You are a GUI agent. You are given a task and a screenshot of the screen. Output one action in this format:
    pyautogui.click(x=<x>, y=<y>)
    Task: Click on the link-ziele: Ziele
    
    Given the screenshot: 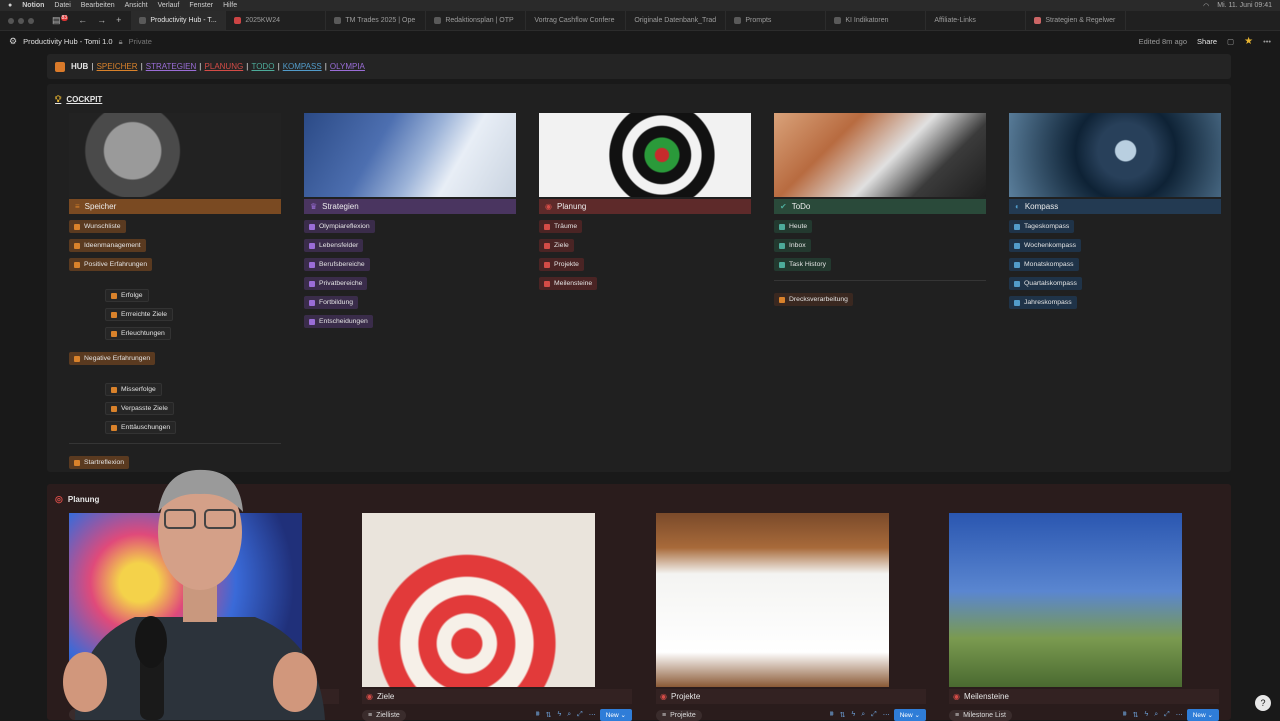 What is the action you would take?
    pyautogui.click(x=556, y=245)
    